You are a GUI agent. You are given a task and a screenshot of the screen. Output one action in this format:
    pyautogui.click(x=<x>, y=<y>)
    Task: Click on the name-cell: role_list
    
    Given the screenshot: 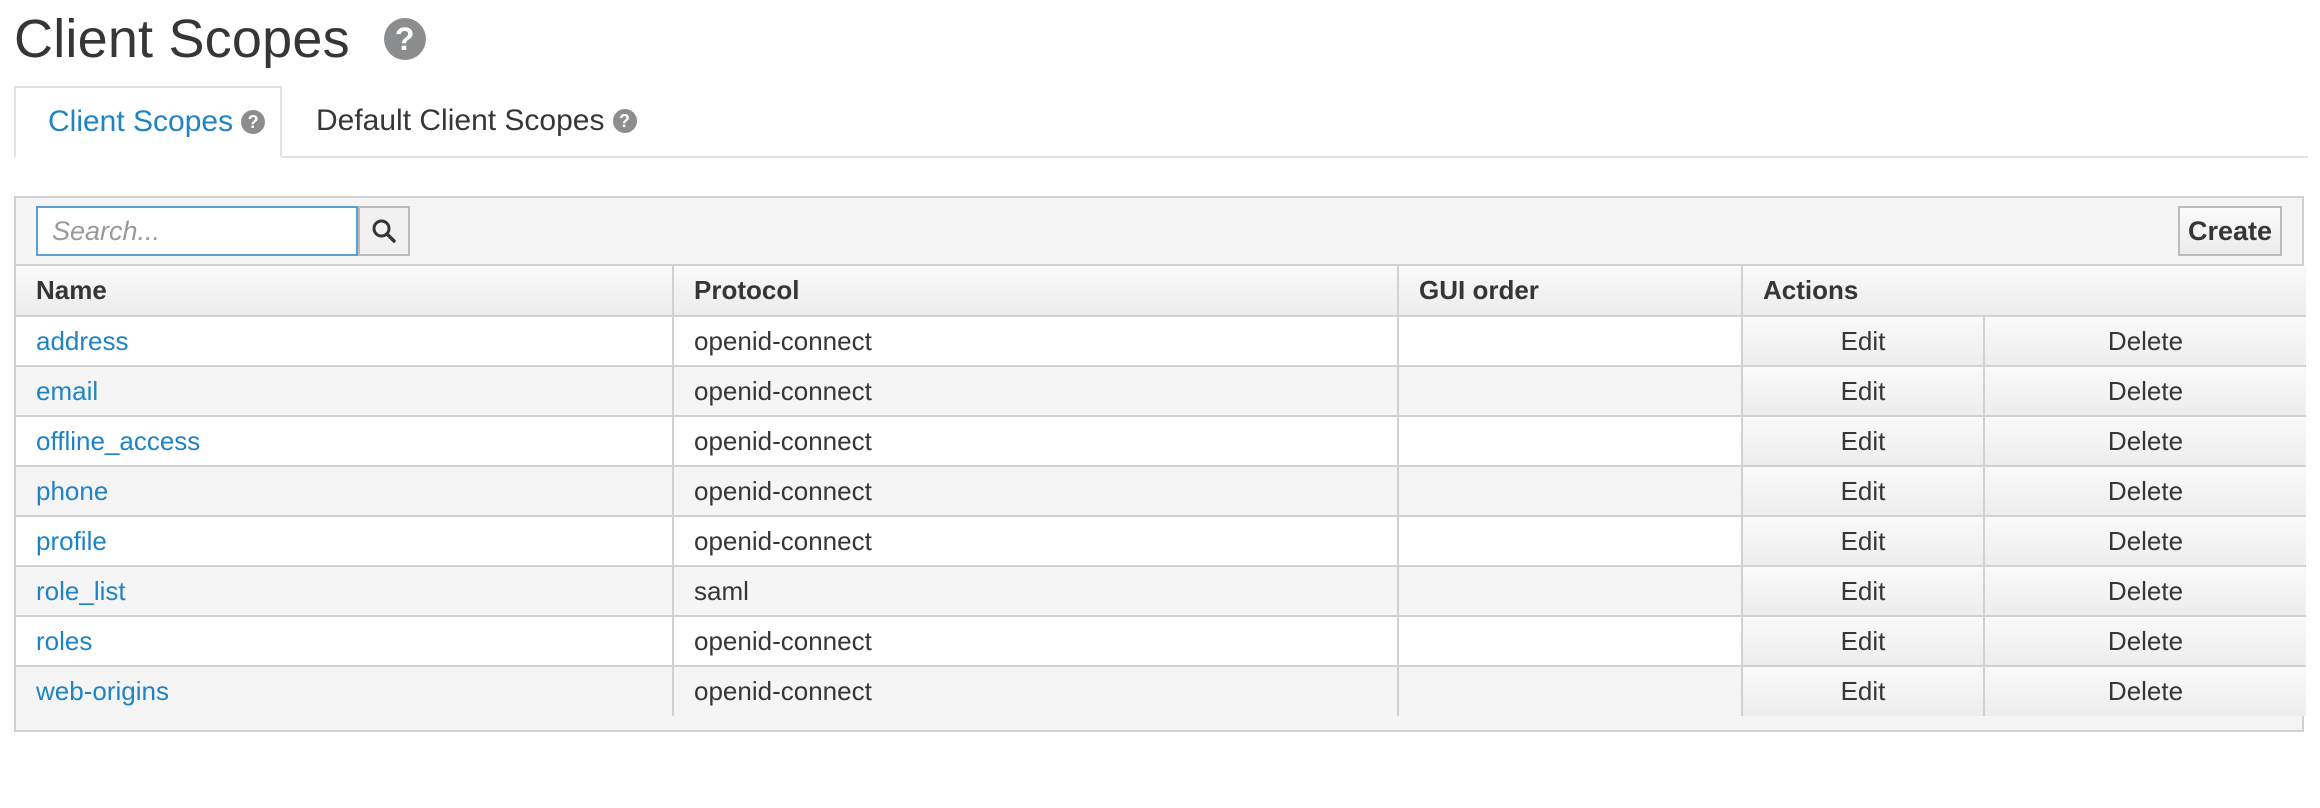 What is the action you would take?
    pyautogui.click(x=345, y=591)
    